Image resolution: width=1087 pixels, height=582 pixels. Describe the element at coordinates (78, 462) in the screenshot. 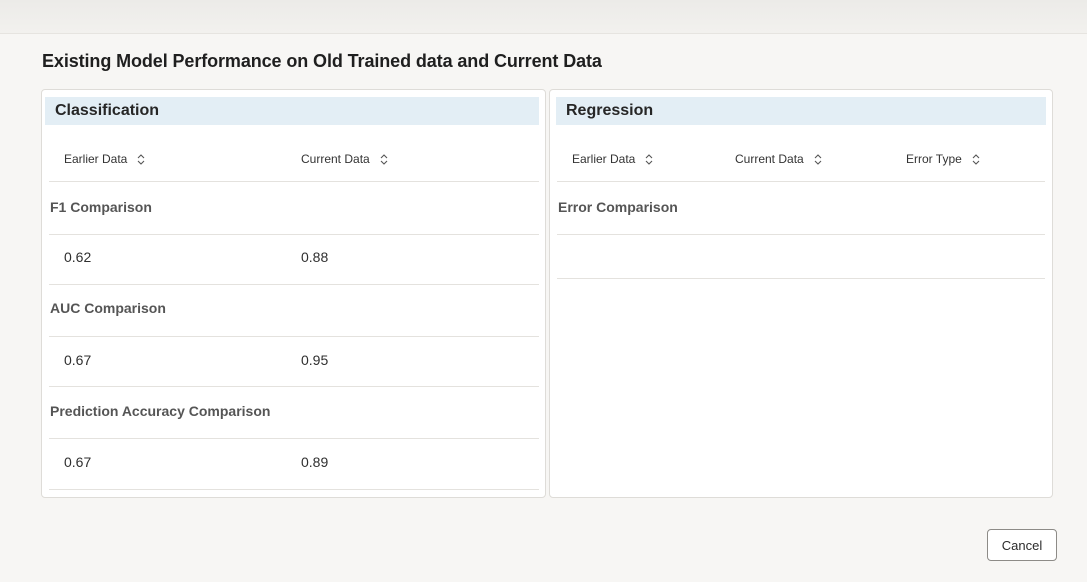

I see `cell-earlier-prediction-accuracy: 0.67` at that location.